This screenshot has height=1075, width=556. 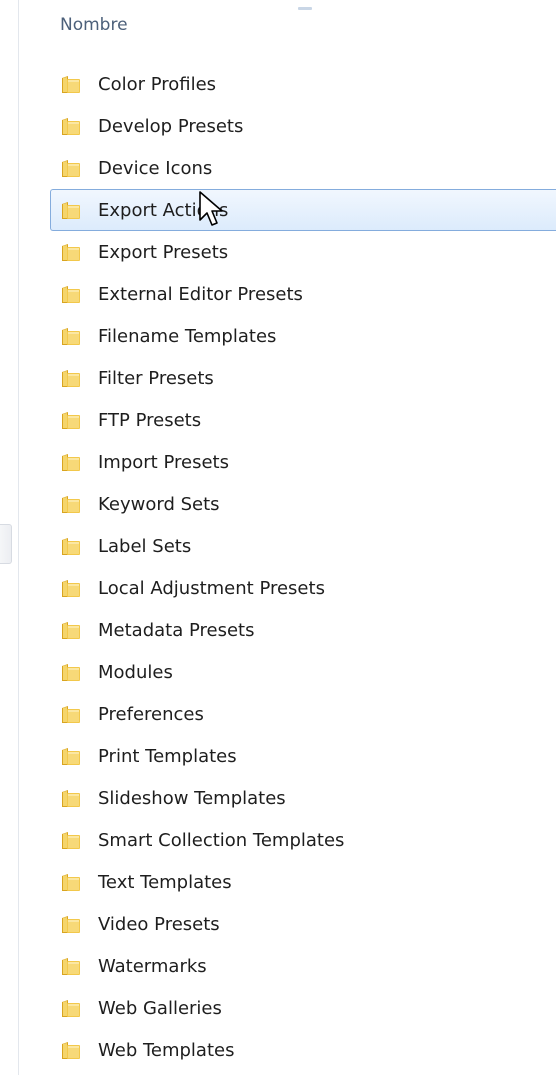 I want to click on folder-item-metadata-presets: Metadata Presets, so click(x=303, y=630).